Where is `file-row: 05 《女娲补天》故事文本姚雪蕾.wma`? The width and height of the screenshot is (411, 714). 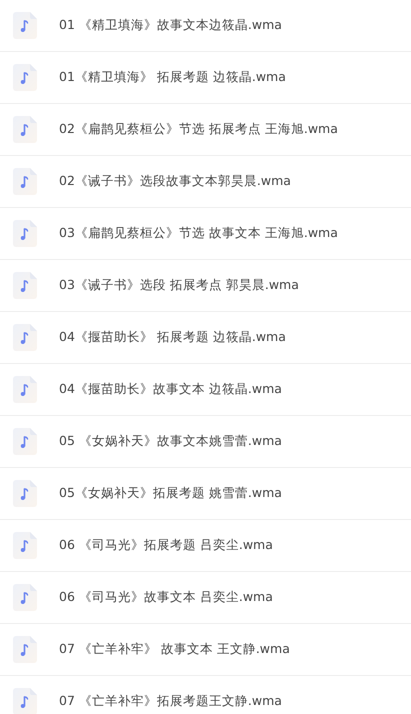
file-row: 05 《女娲补天》故事文本姚雪蕾.wma is located at coordinates (205, 442).